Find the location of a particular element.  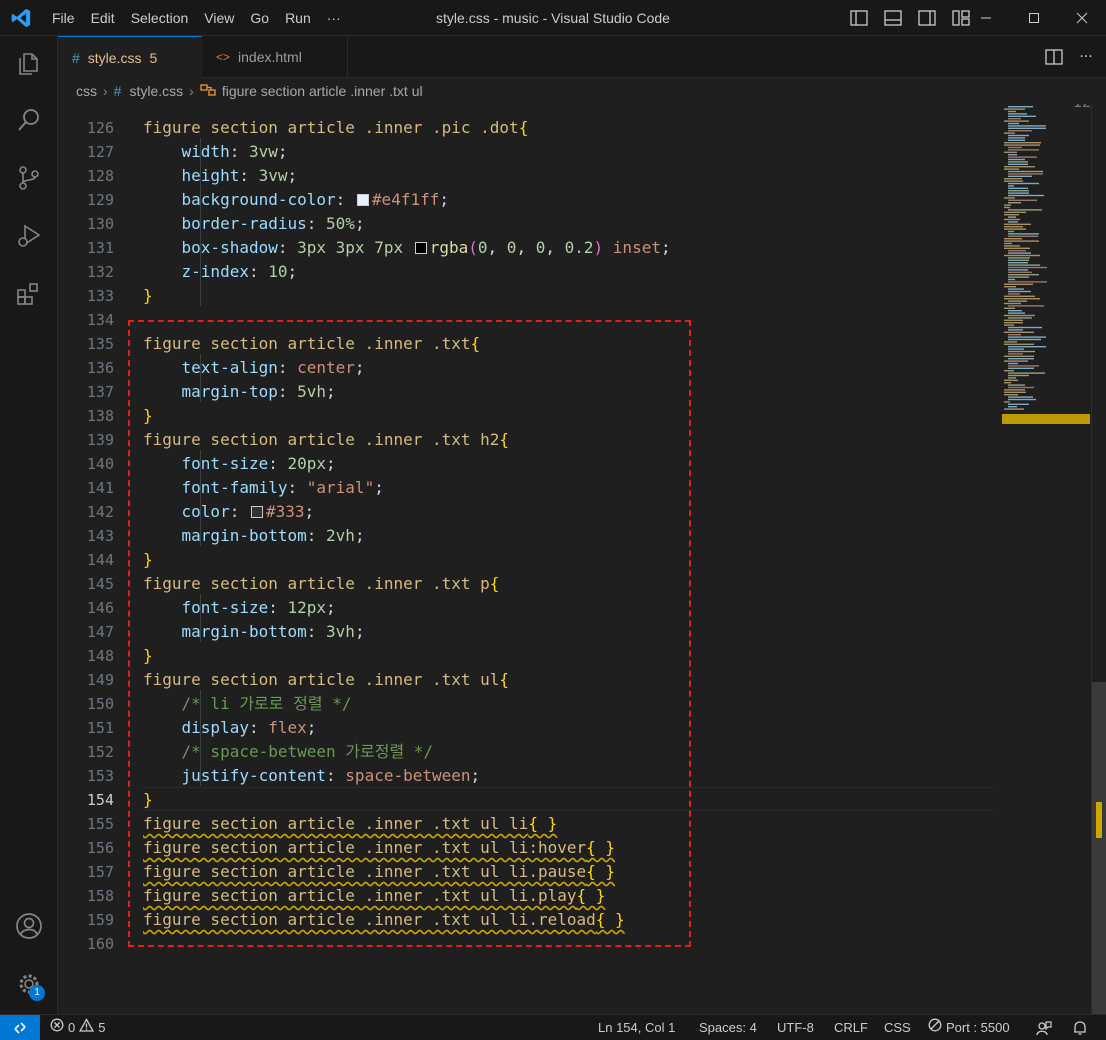

more-actions-icon: ··· is located at coordinates (1086, 57).